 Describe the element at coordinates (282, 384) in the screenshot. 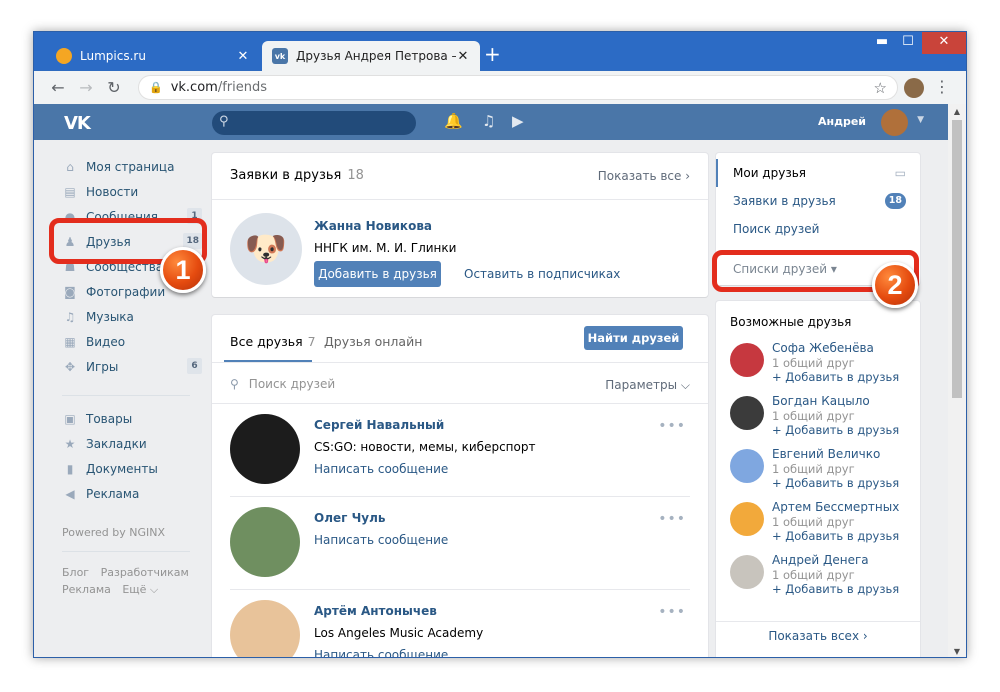

I see `friends-search-input: ⚲ Поиск друзей` at that location.